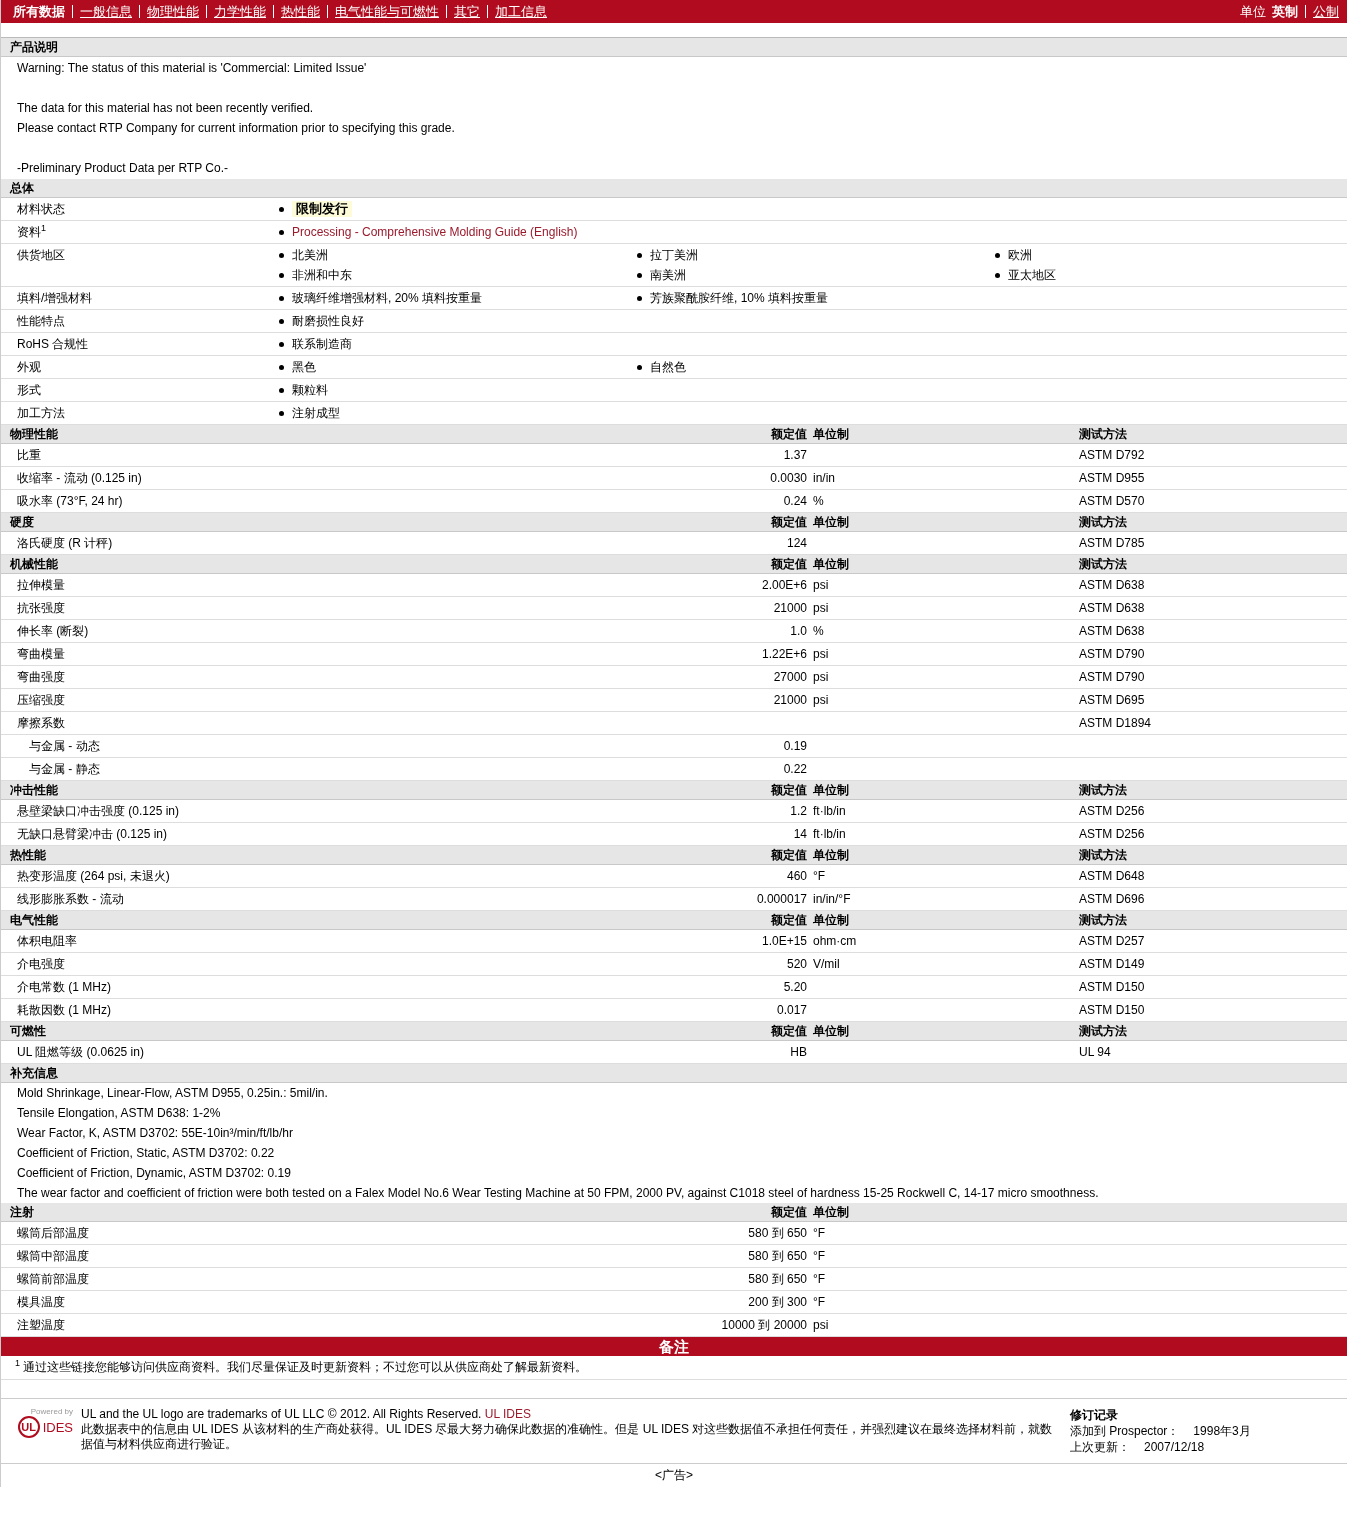 The image size is (1347, 1517). What do you see at coordinates (79, 478) in the screenshot?
I see `property-name: 收缩率 - 流动 (0.125 in)` at bounding box center [79, 478].